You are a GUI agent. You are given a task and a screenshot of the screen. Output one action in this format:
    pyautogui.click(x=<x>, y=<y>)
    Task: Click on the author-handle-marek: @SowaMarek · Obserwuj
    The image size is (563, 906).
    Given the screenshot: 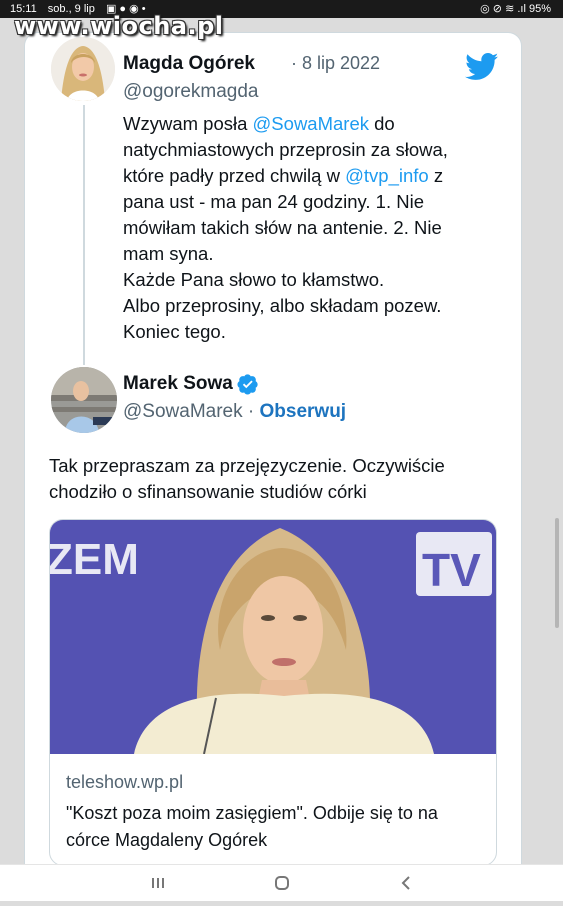 What is the action you would take?
    pyautogui.click(x=234, y=412)
    